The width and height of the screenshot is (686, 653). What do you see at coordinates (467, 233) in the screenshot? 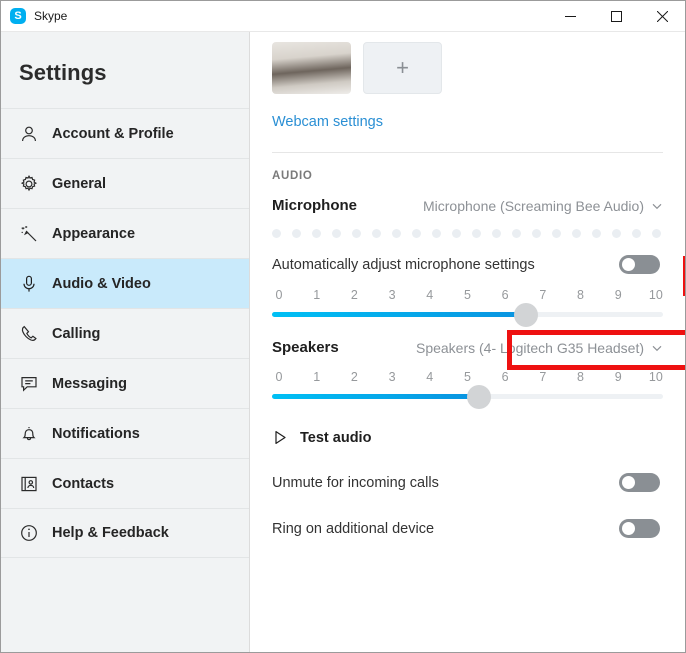
I see `microphone-level-indicator` at bounding box center [467, 233].